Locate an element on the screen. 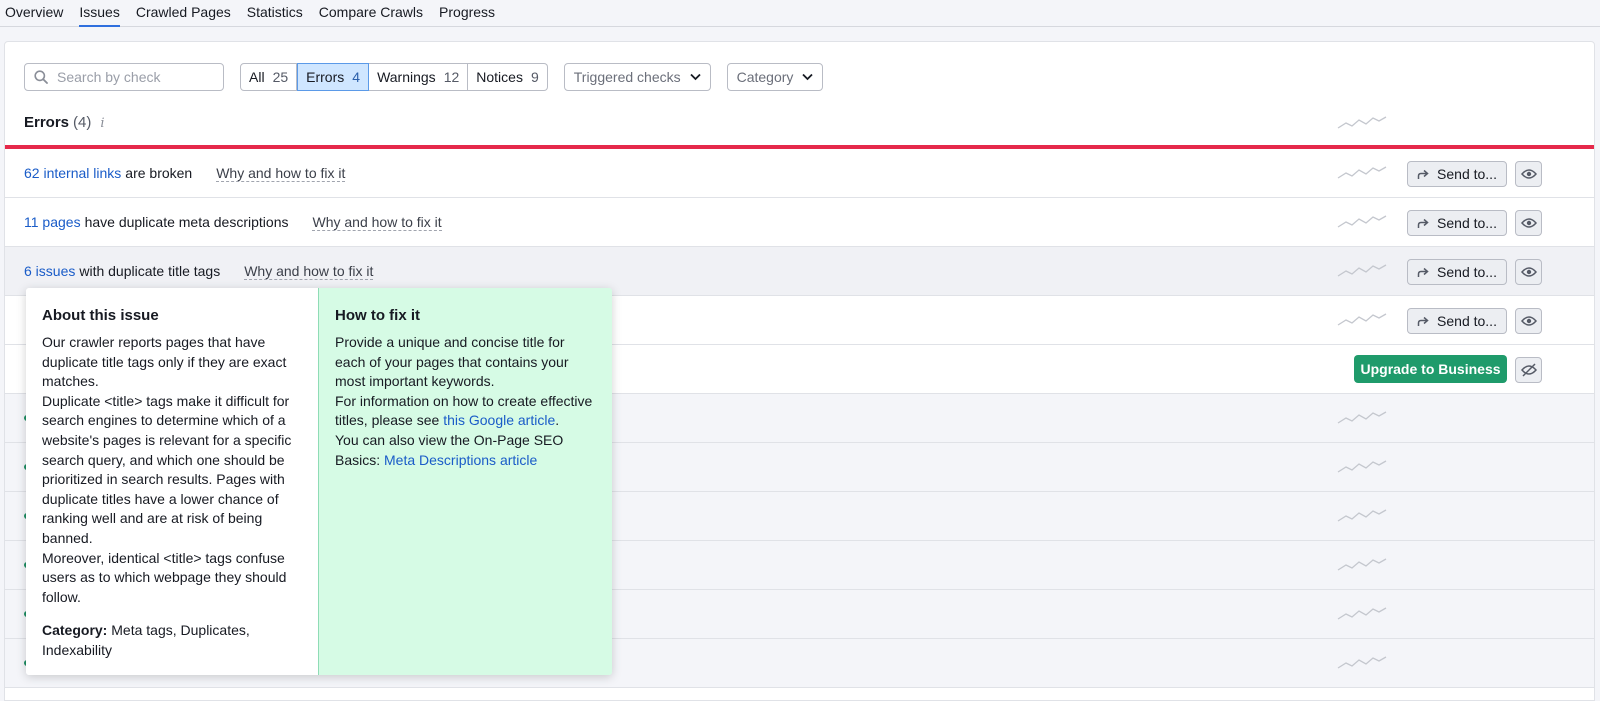  filter-label: Notices is located at coordinates (499, 77).